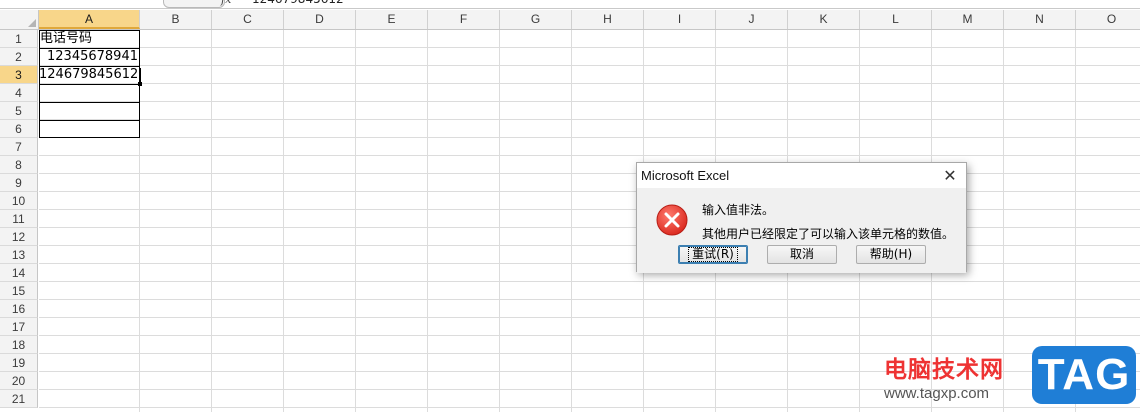  What do you see at coordinates (1108, 19) in the screenshot?
I see `column-header-o: O` at bounding box center [1108, 19].